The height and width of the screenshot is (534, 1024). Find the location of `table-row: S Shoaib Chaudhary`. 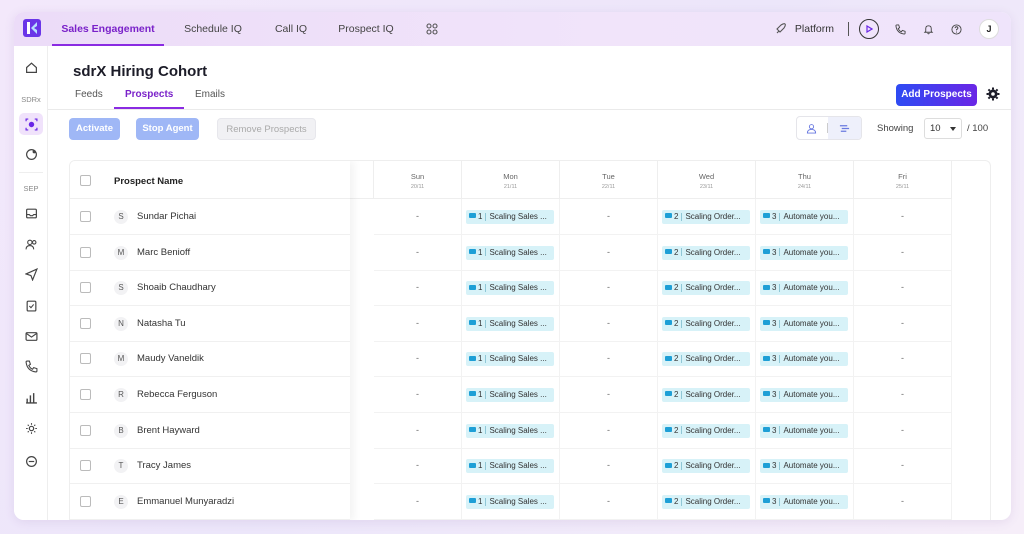

table-row: S Shoaib Chaudhary is located at coordinates (210, 288).